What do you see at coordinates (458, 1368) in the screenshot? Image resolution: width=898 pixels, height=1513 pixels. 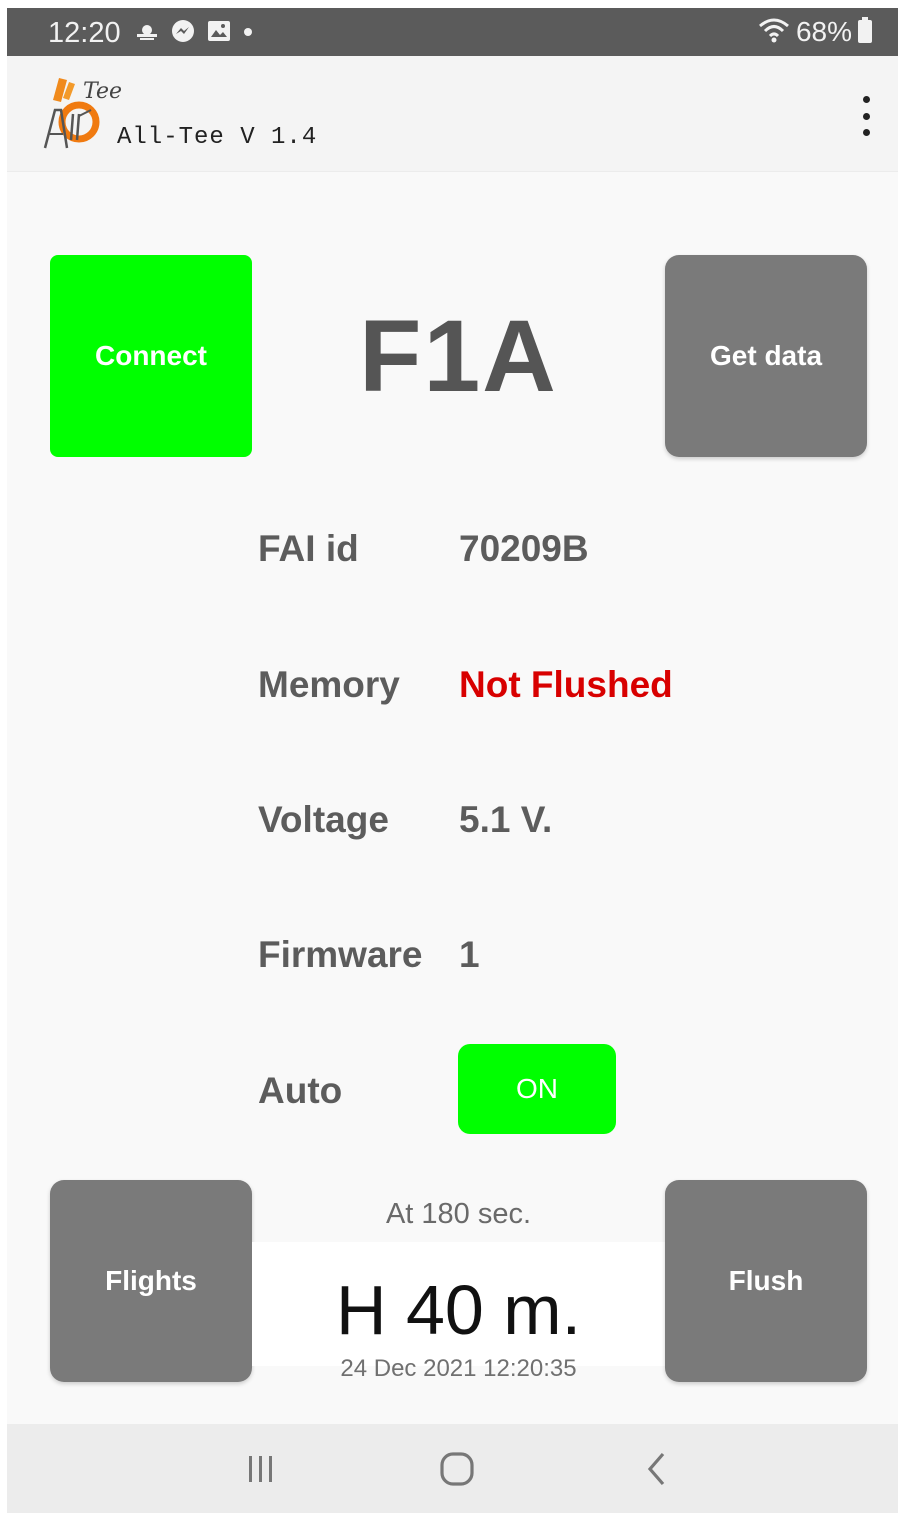 I see `reading-timestamp: 24 Dec 2021 12:20:35` at bounding box center [458, 1368].